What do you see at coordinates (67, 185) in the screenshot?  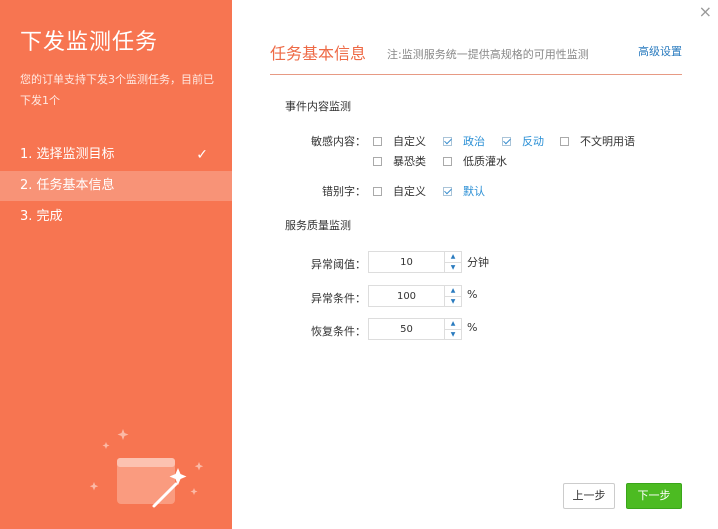 I see `step-label: 2. 任务基本信息` at bounding box center [67, 185].